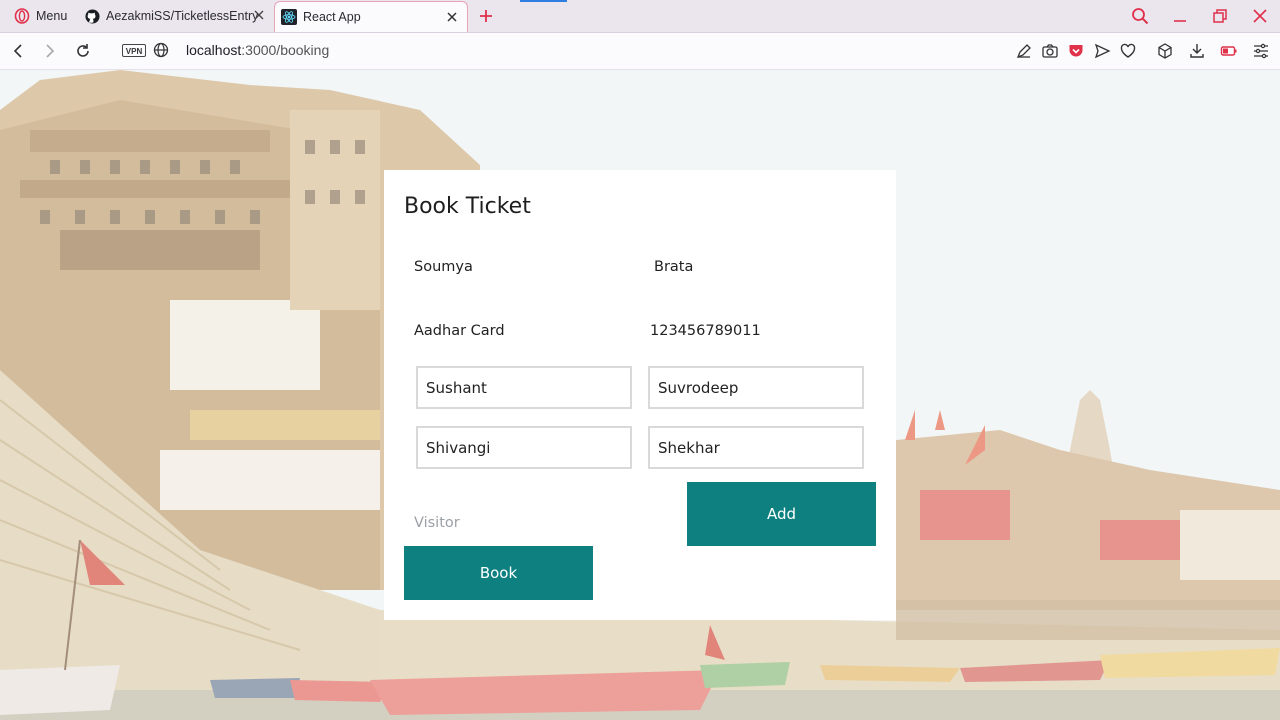 The image size is (1280, 720). I want to click on restore-window-icon, so click(1220, 16).